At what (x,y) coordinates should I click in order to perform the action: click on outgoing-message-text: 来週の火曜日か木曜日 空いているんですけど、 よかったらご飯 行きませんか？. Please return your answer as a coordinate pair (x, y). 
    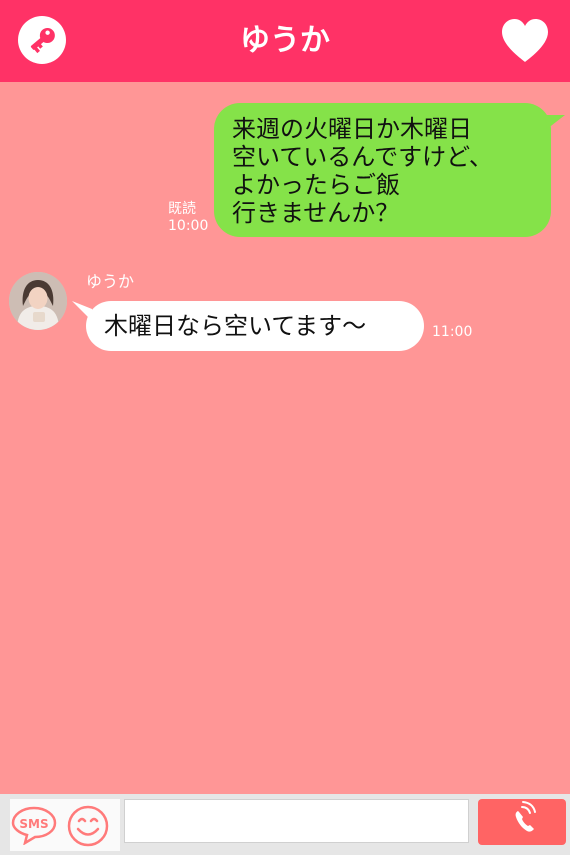
    Looking at the image, I should click on (362, 171).